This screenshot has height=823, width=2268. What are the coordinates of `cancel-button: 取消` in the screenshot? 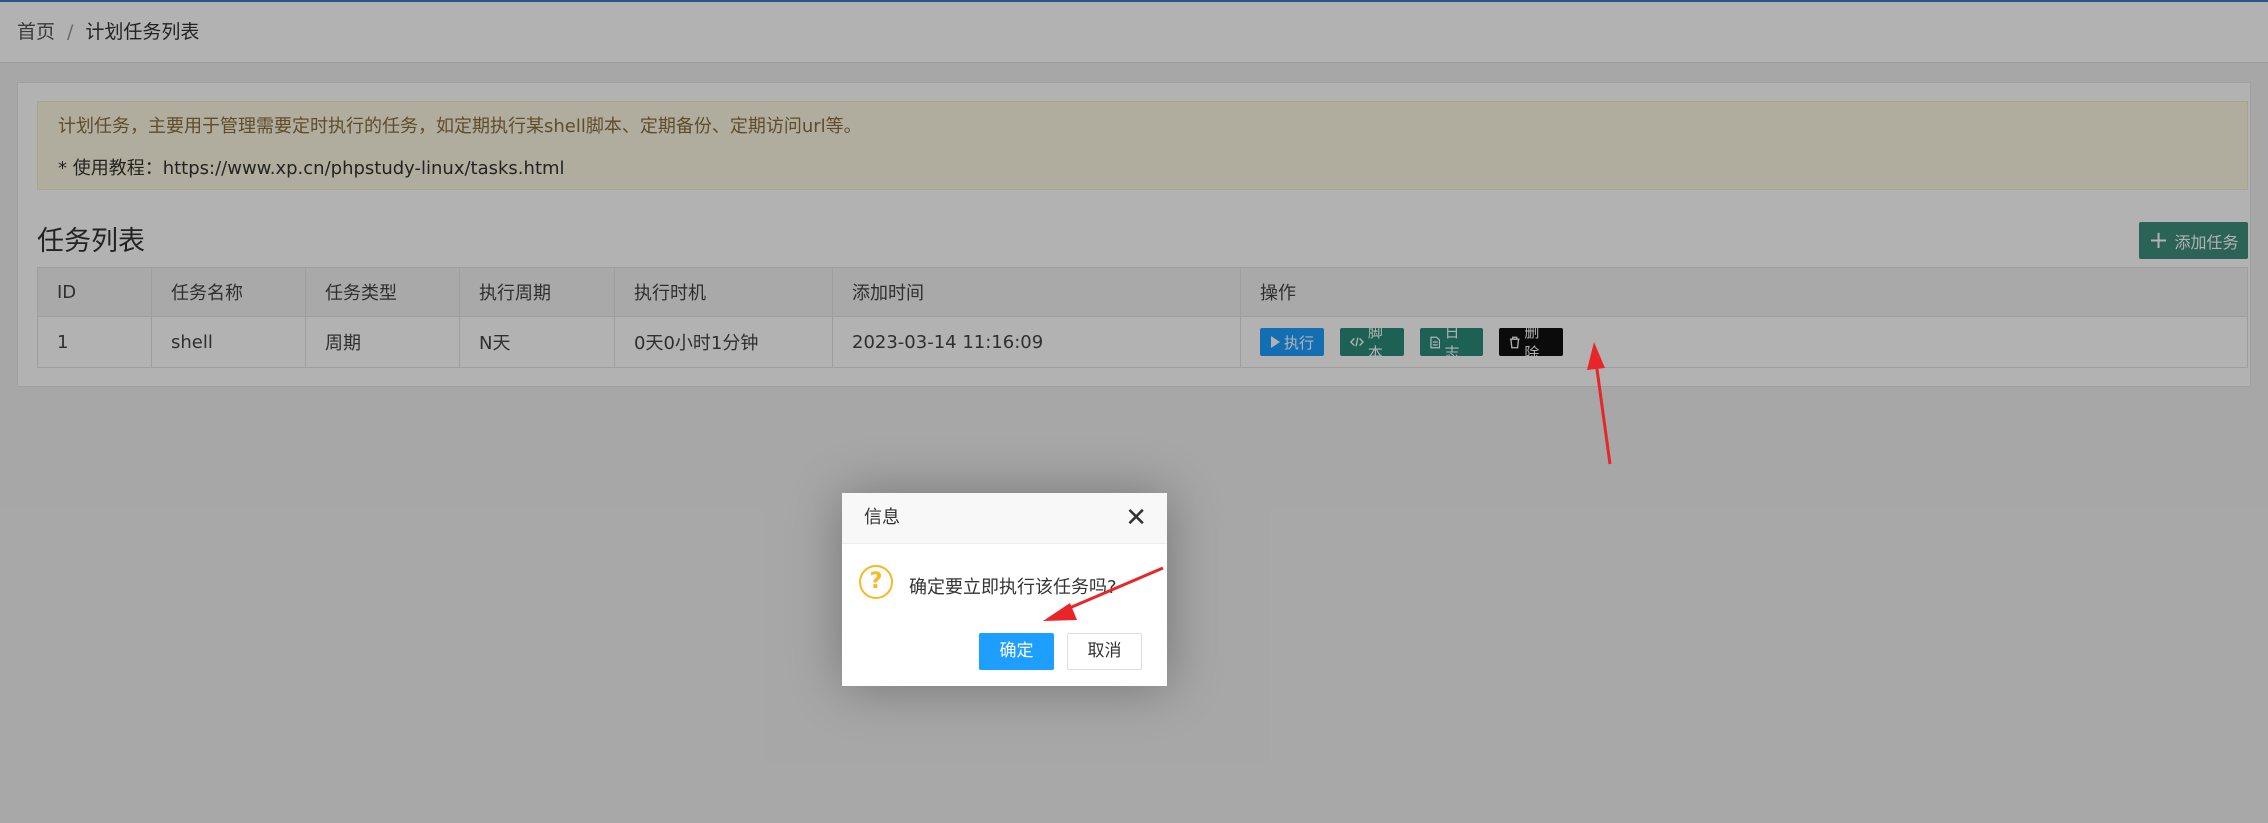 It's located at (1104, 651).